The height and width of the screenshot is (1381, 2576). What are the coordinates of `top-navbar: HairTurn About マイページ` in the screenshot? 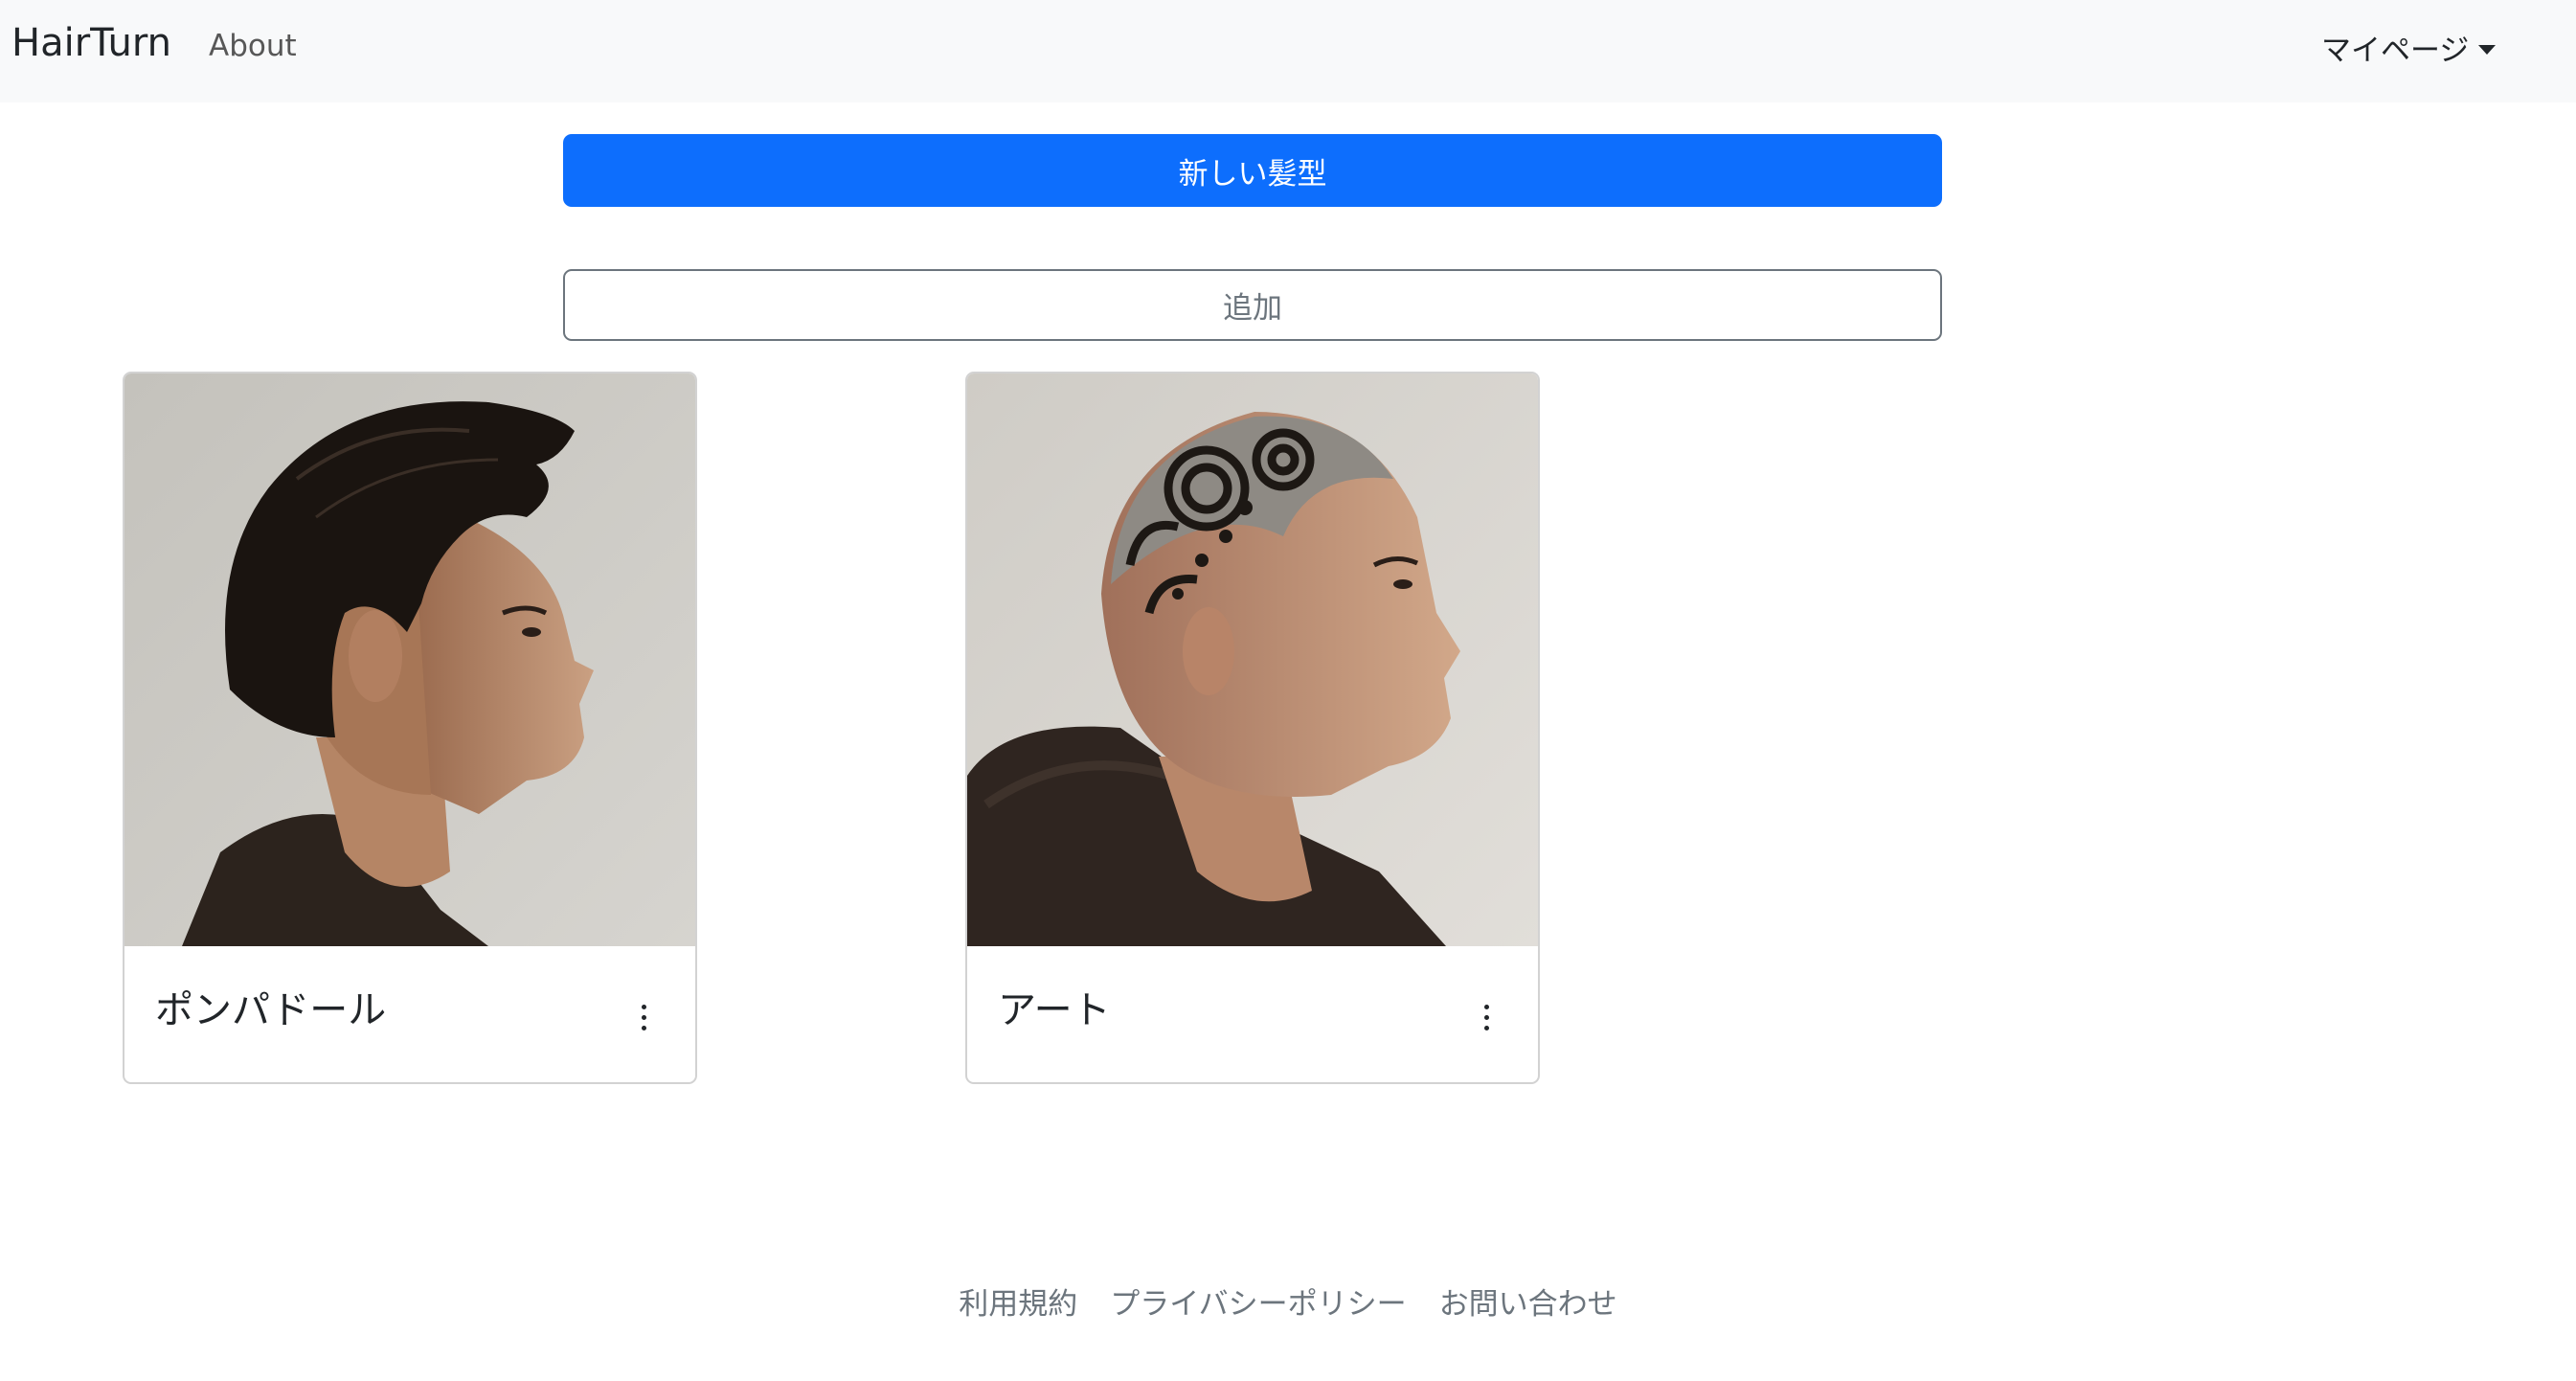 It's located at (1288, 51).